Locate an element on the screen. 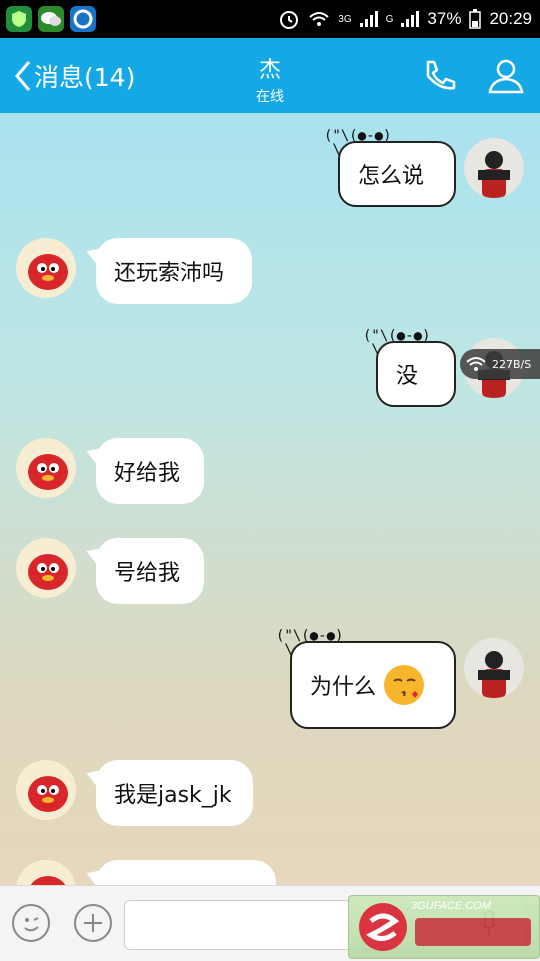 This screenshot has width=540, height=961. status-left is located at coordinates (51, 19).